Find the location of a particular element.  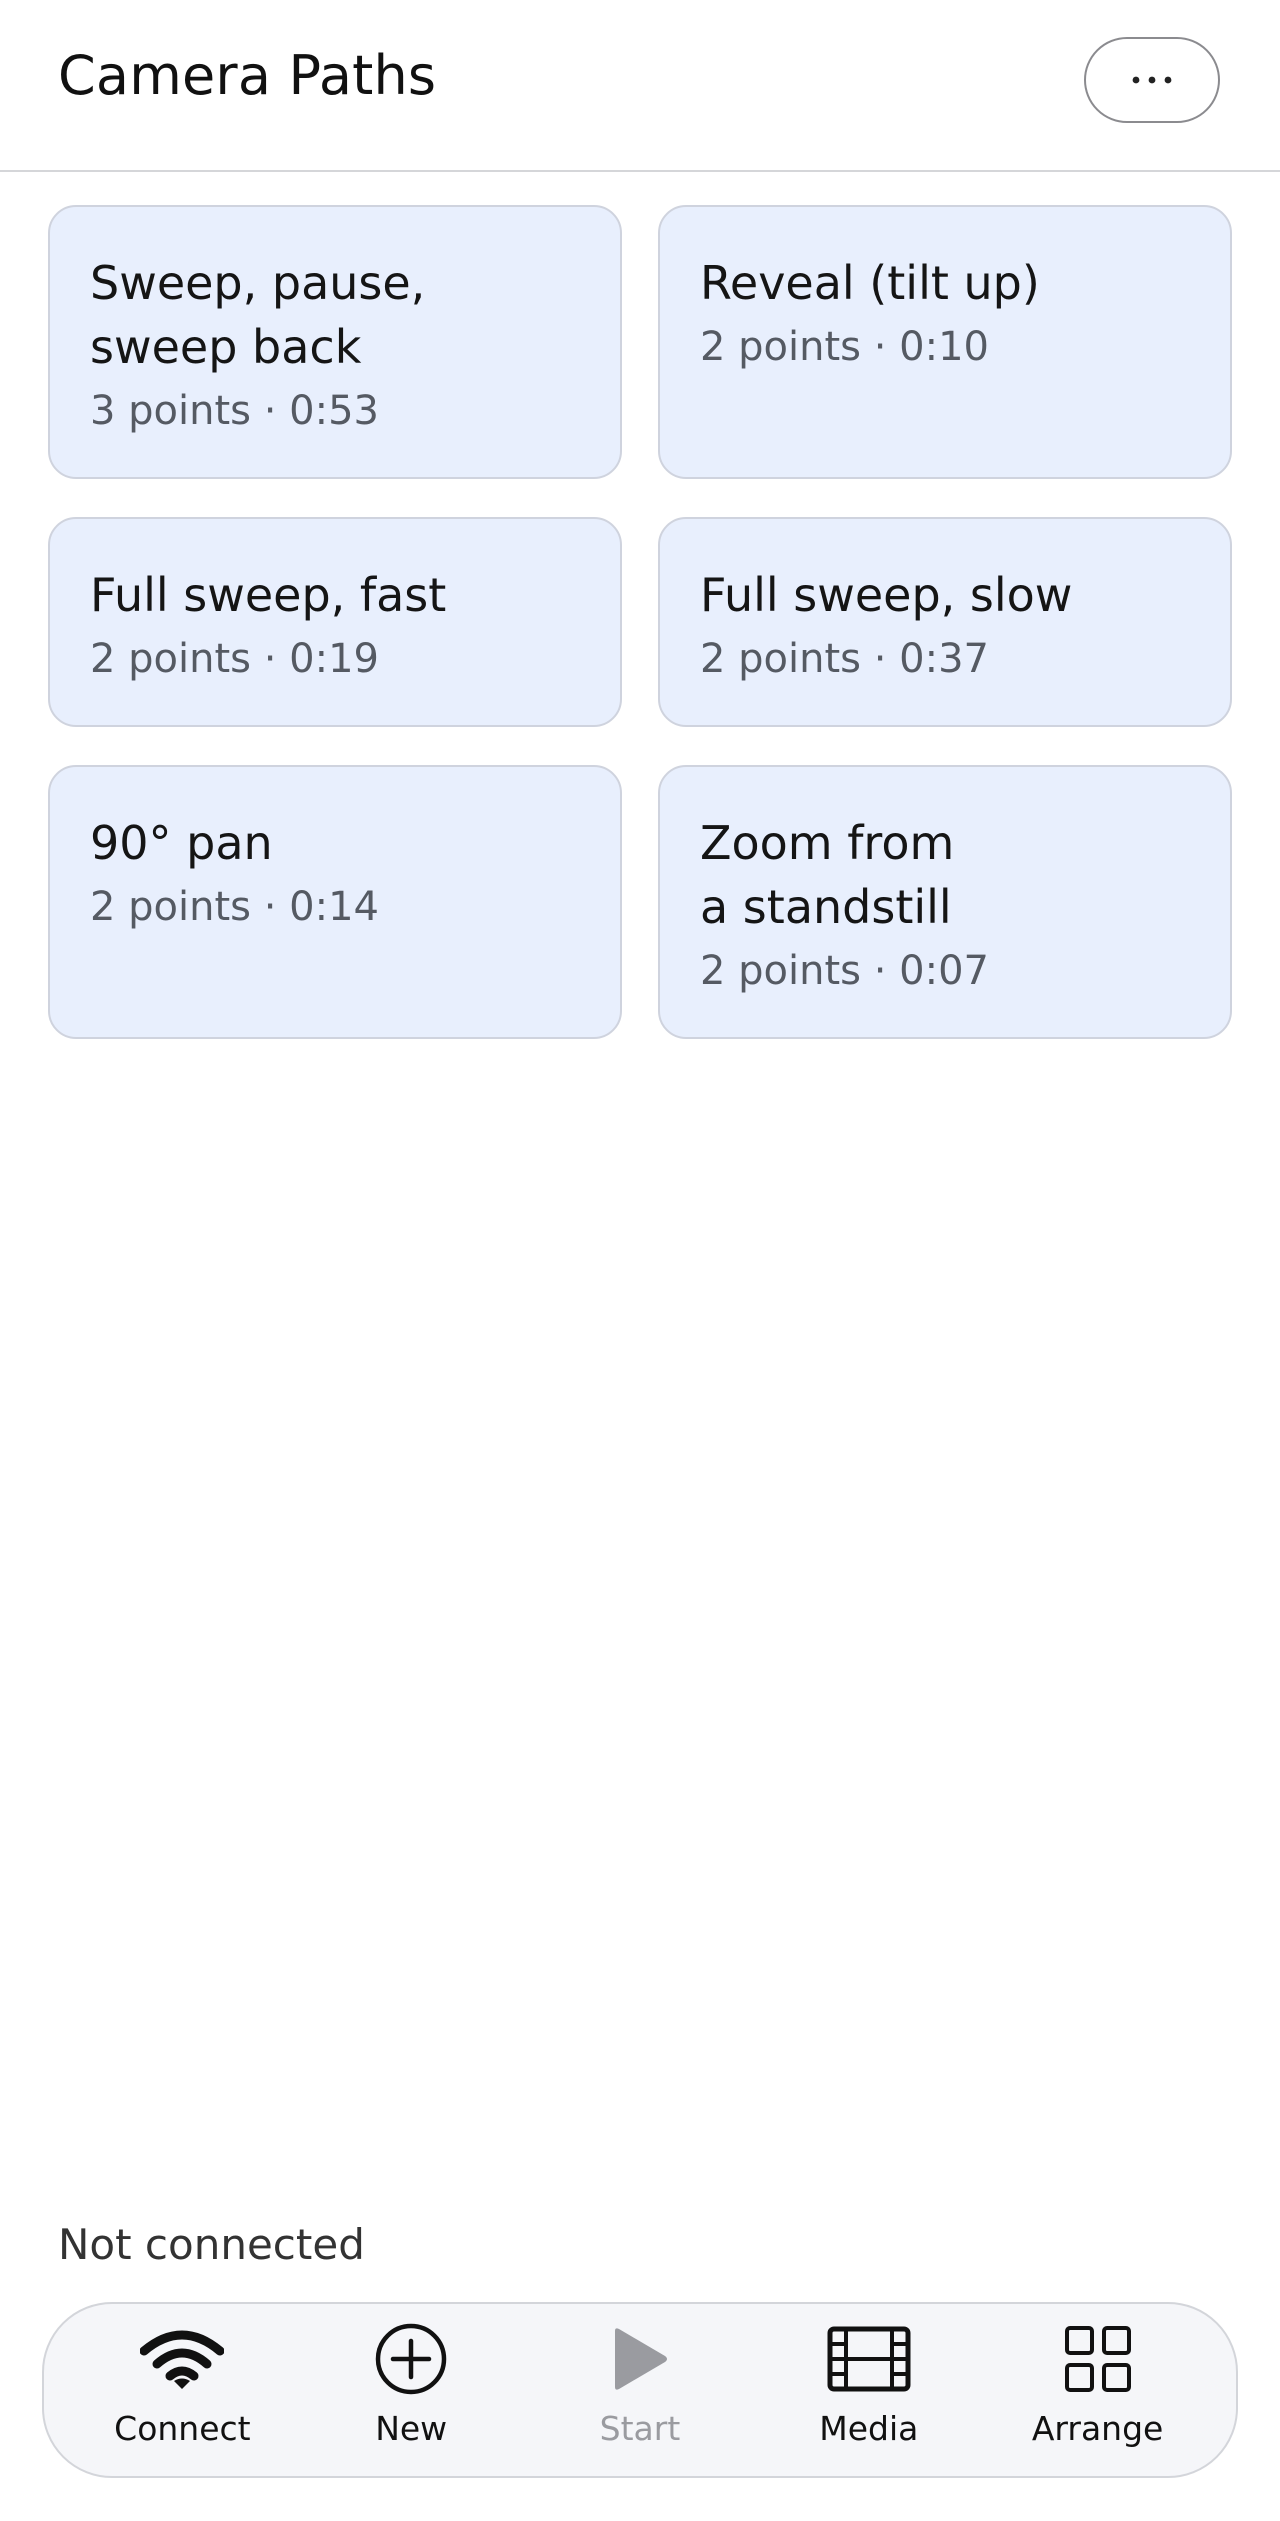

path-card: Full sweep, fast 2 points · 0:19 is located at coordinates (335, 622).